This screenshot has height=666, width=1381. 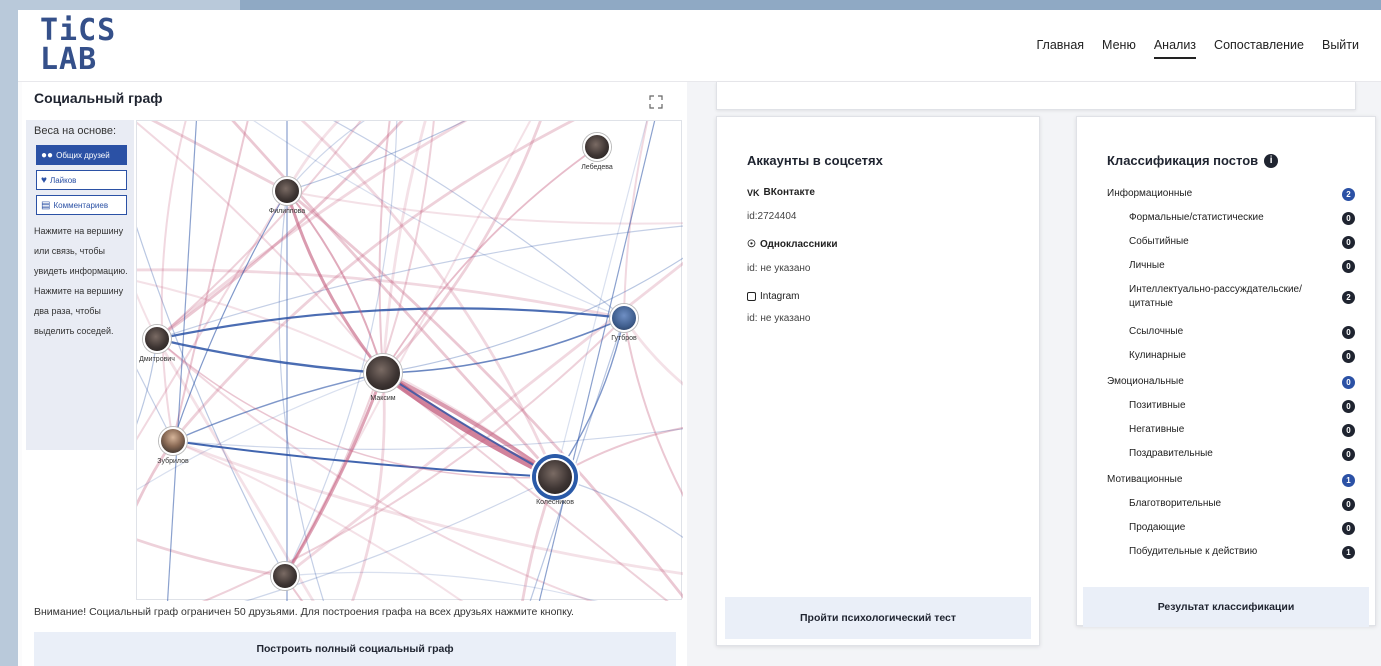 What do you see at coordinates (1231, 406) in the screenshot?
I see `classification-row: Позитивные 0` at bounding box center [1231, 406].